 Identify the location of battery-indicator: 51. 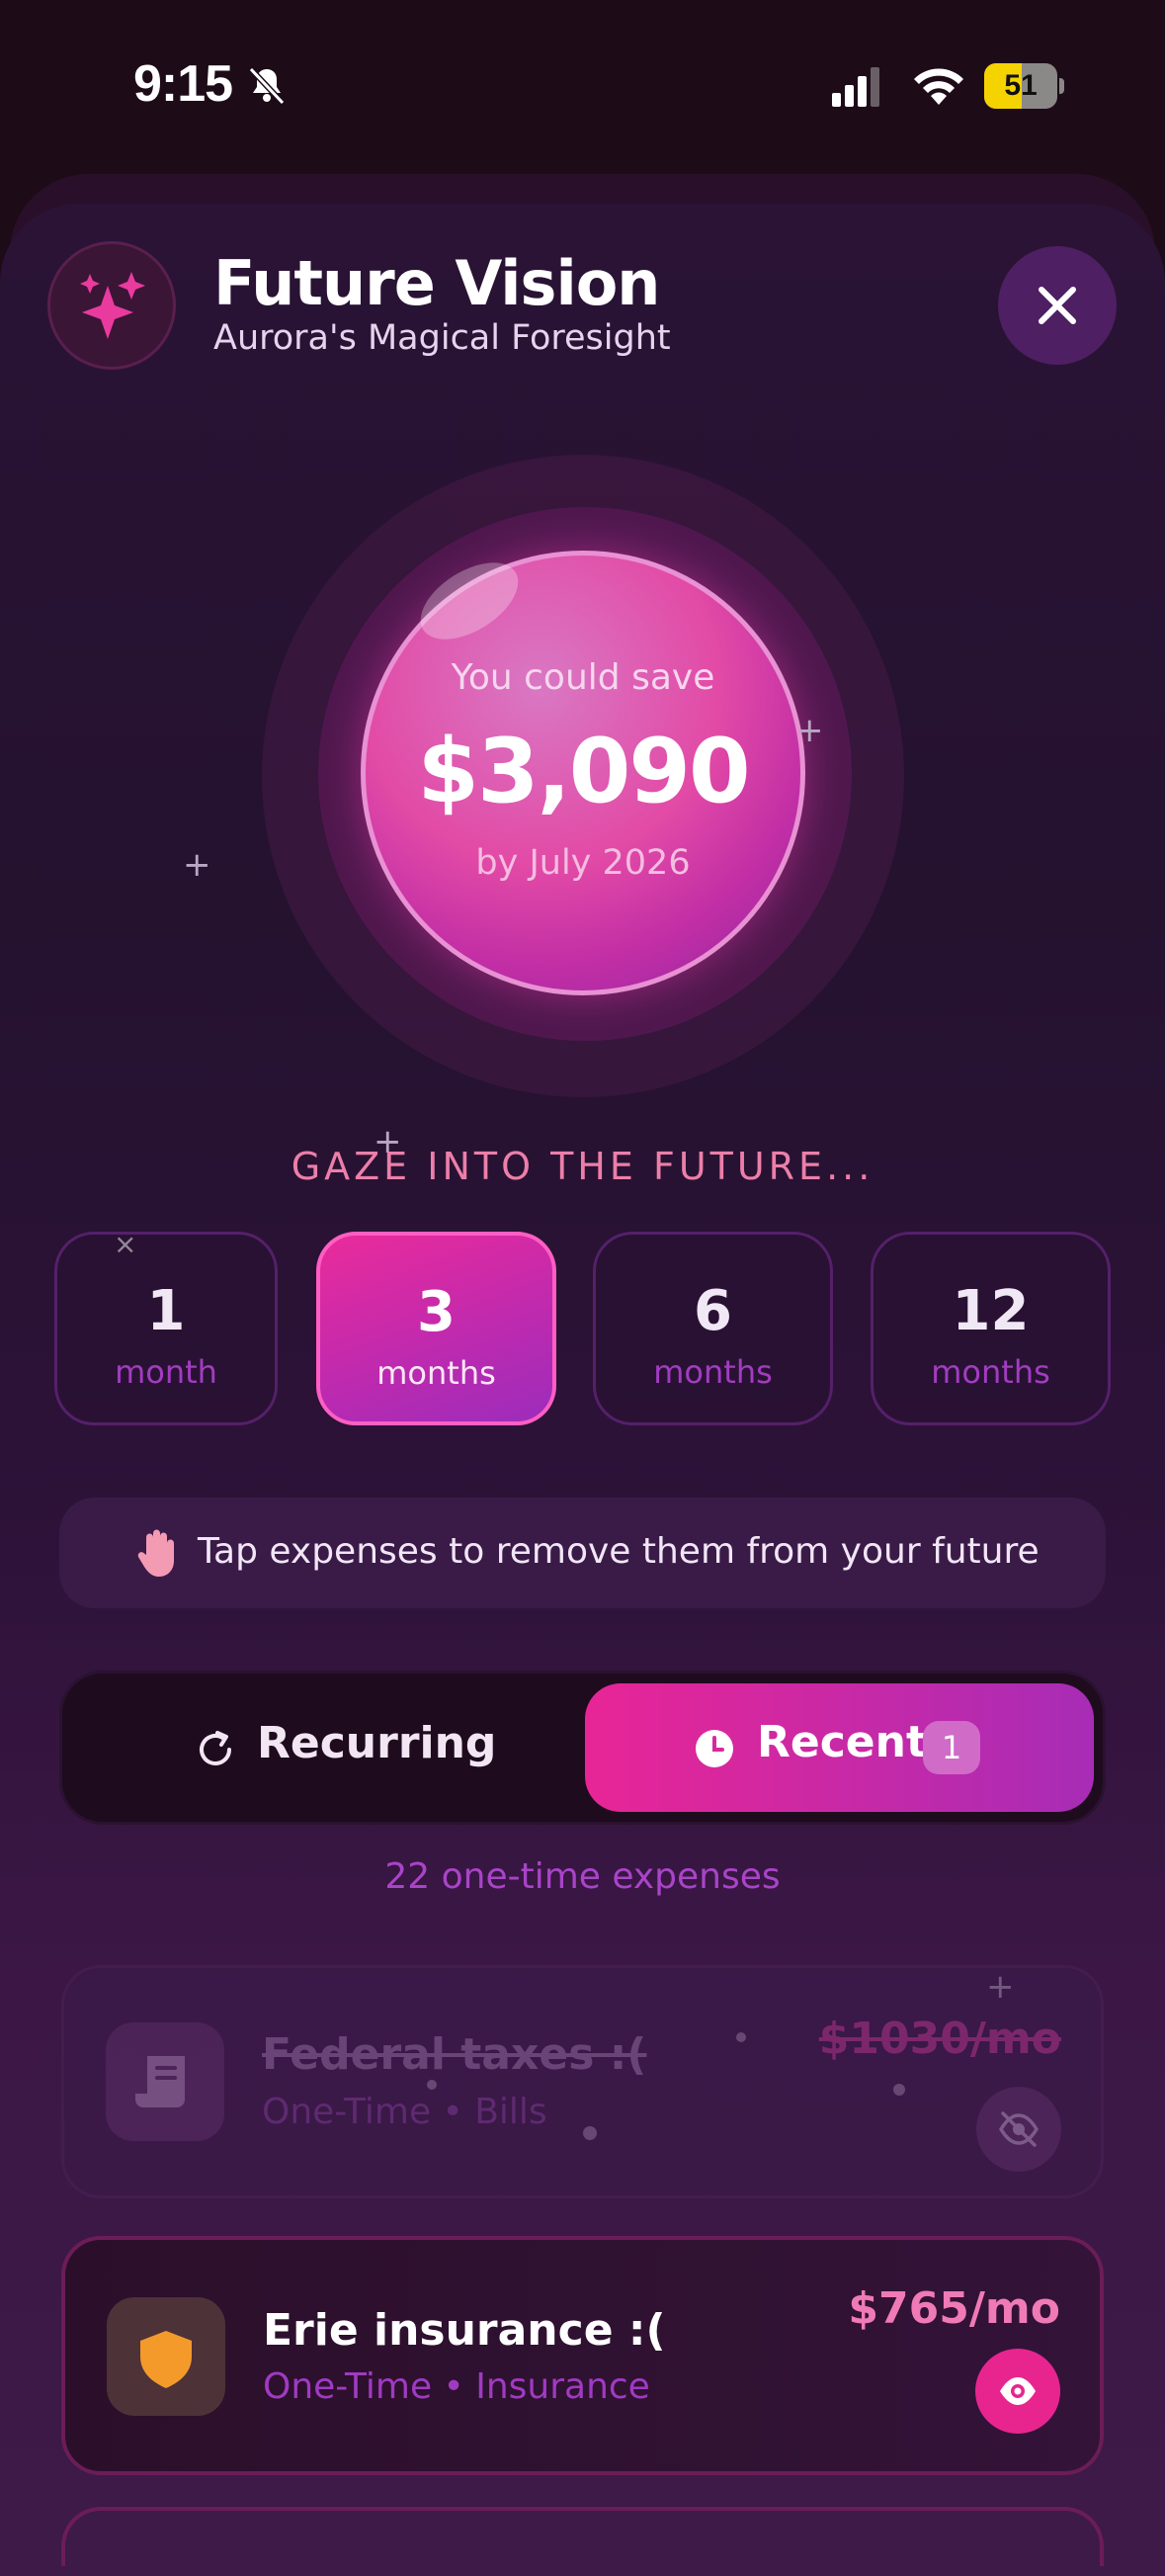
(1024, 86).